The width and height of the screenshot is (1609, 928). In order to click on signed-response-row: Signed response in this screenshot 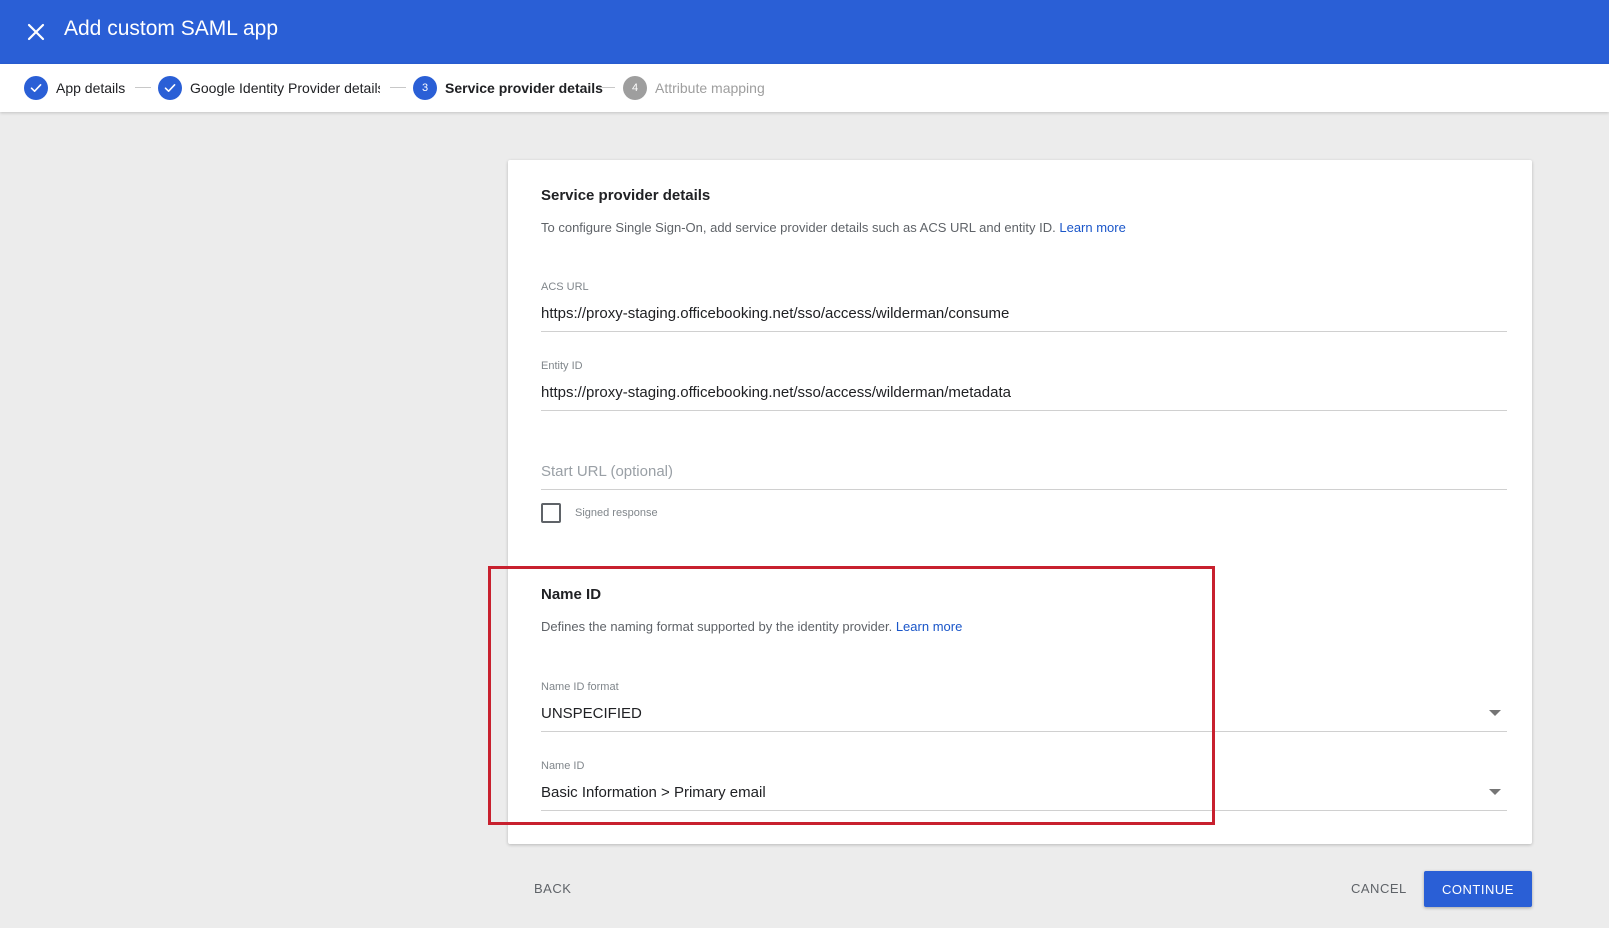, I will do `click(599, 513)`.